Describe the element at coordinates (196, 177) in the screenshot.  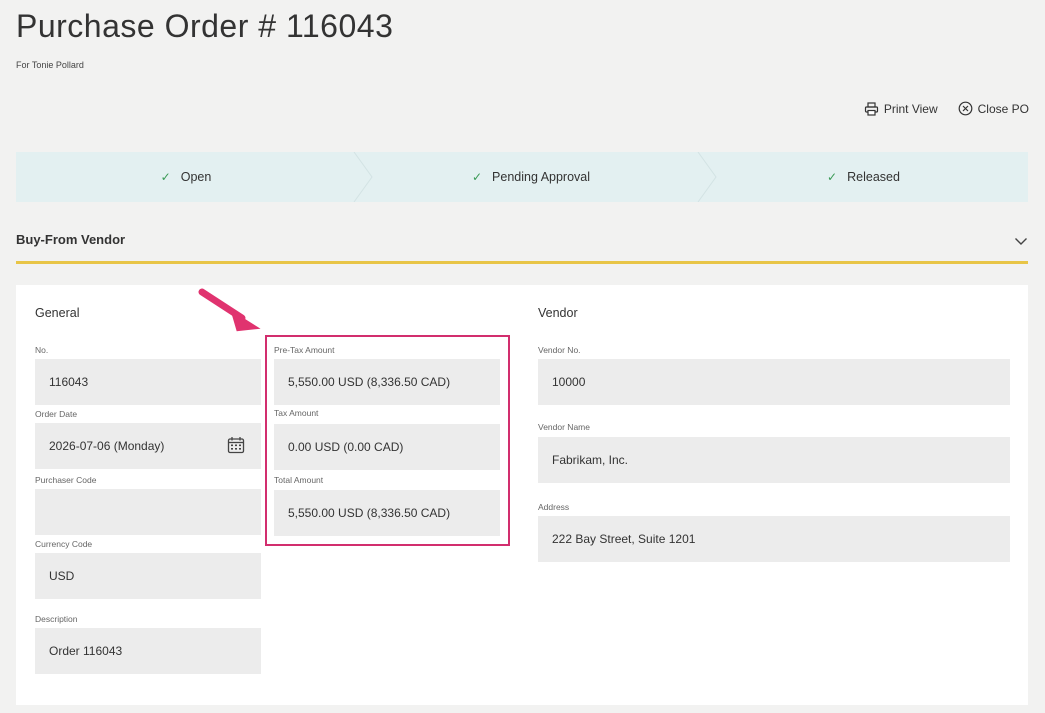
I see `step-label: Open` at that location.